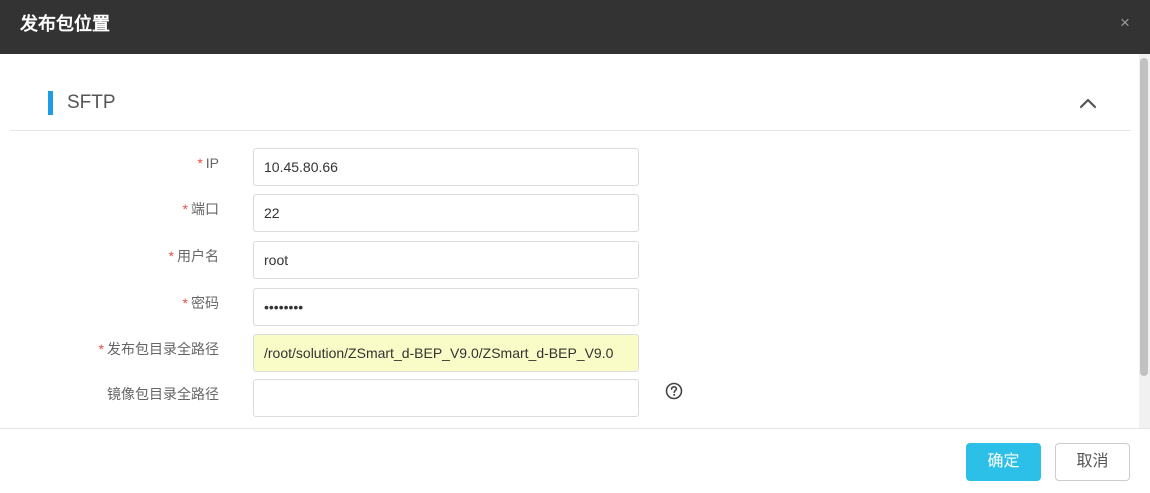  I want to click on password-input, so click(446, 307).